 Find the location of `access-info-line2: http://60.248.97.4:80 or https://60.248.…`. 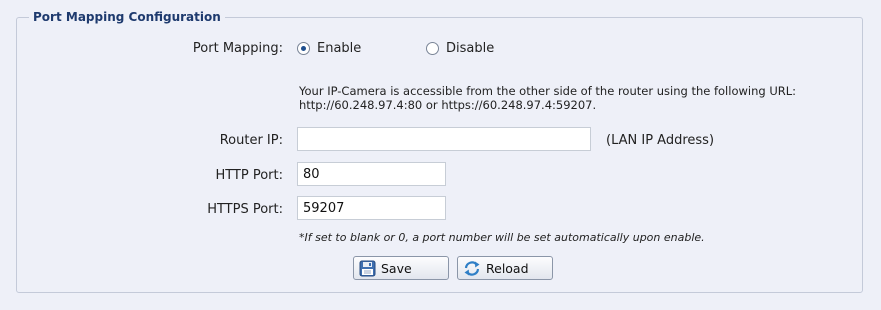

access-info-line2: http://60.248.97.4:80 or https://60.248.… is located at coordinates (448, 105).